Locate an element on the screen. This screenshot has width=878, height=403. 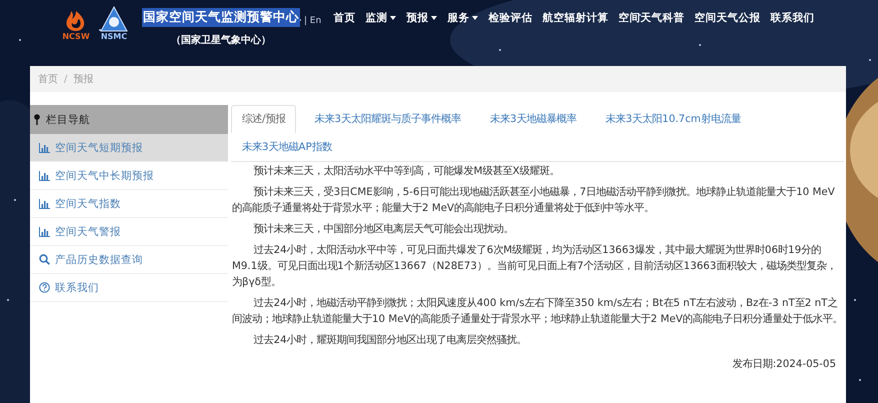
paragraph: 过去24小时，耀斑期间我国部分地区出现了电离层突然骚扰。 is located at coordinates (390, 340).